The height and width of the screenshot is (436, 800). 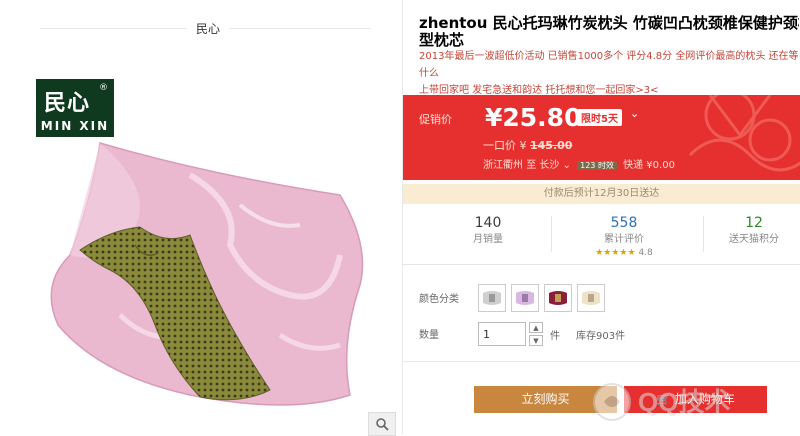 I want to click on ship-to-word: 至, so click(x=531, y=165).